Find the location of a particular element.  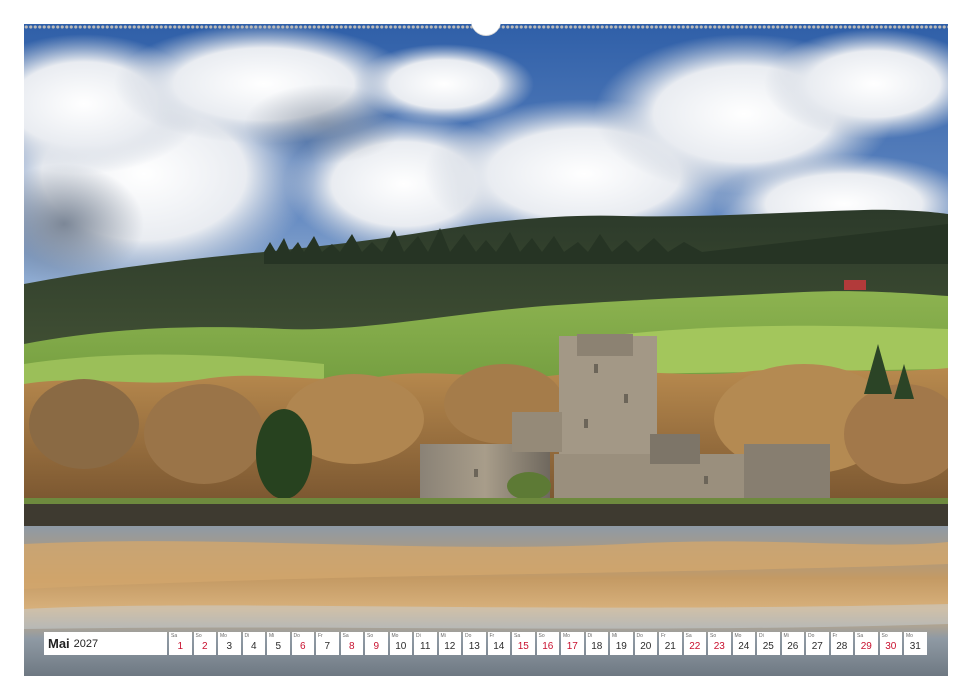

calendar-day: Di 25 is located at coordinates (768, 643).